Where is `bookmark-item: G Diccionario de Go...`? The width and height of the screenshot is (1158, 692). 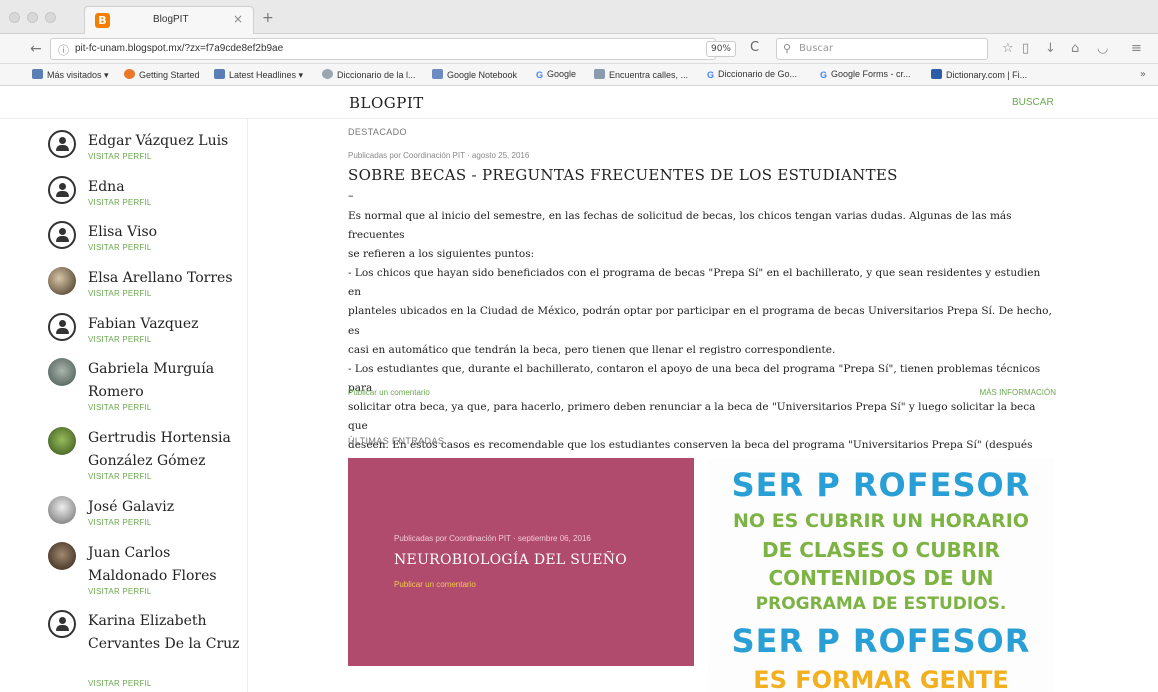
bookmark-item: G Diccionario de Go... is located at coordinates (752, 74).